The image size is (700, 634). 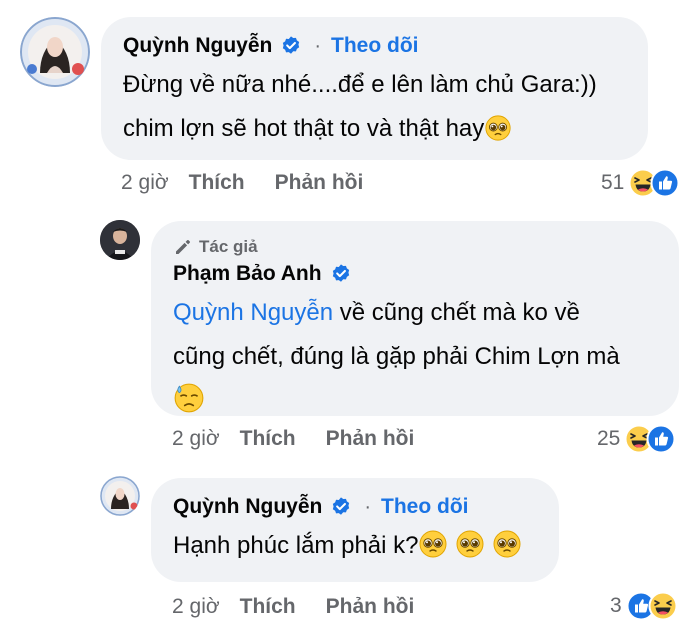 I want to click on comment-author: Phạm Bảo Anh, so click(x=247, y=274).